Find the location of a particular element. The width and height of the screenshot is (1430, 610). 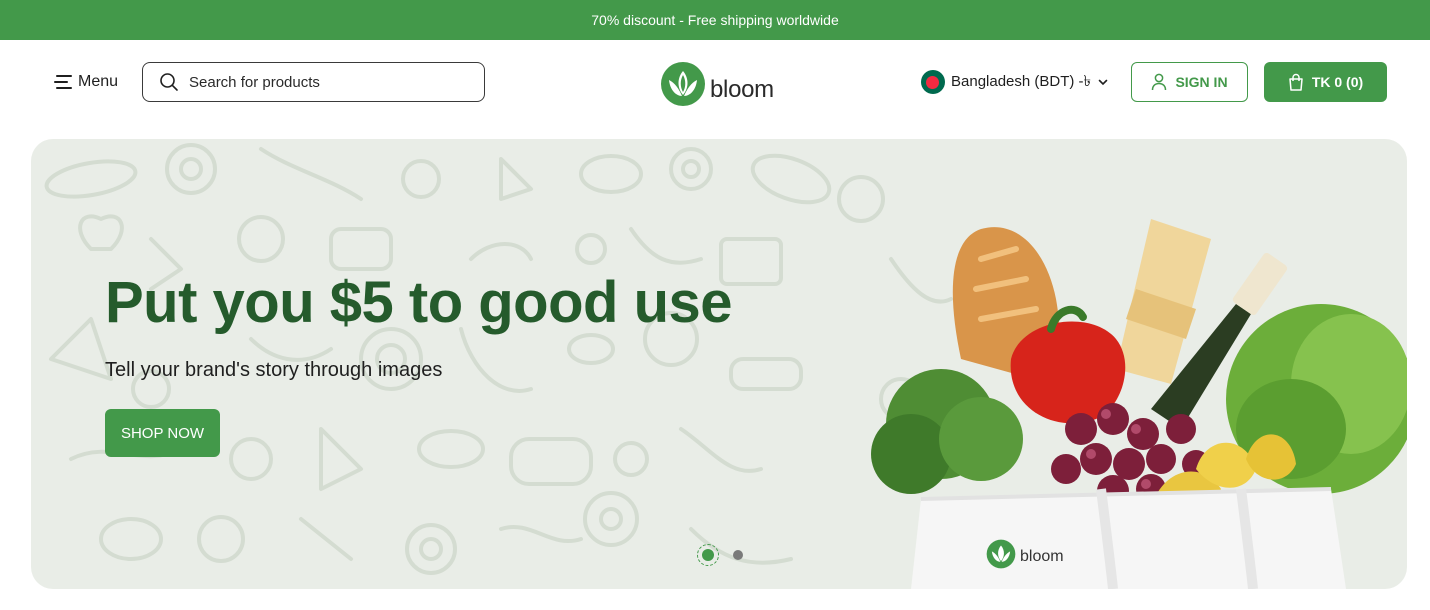

chevron-down-icon is located at coordinates (1103, 82).